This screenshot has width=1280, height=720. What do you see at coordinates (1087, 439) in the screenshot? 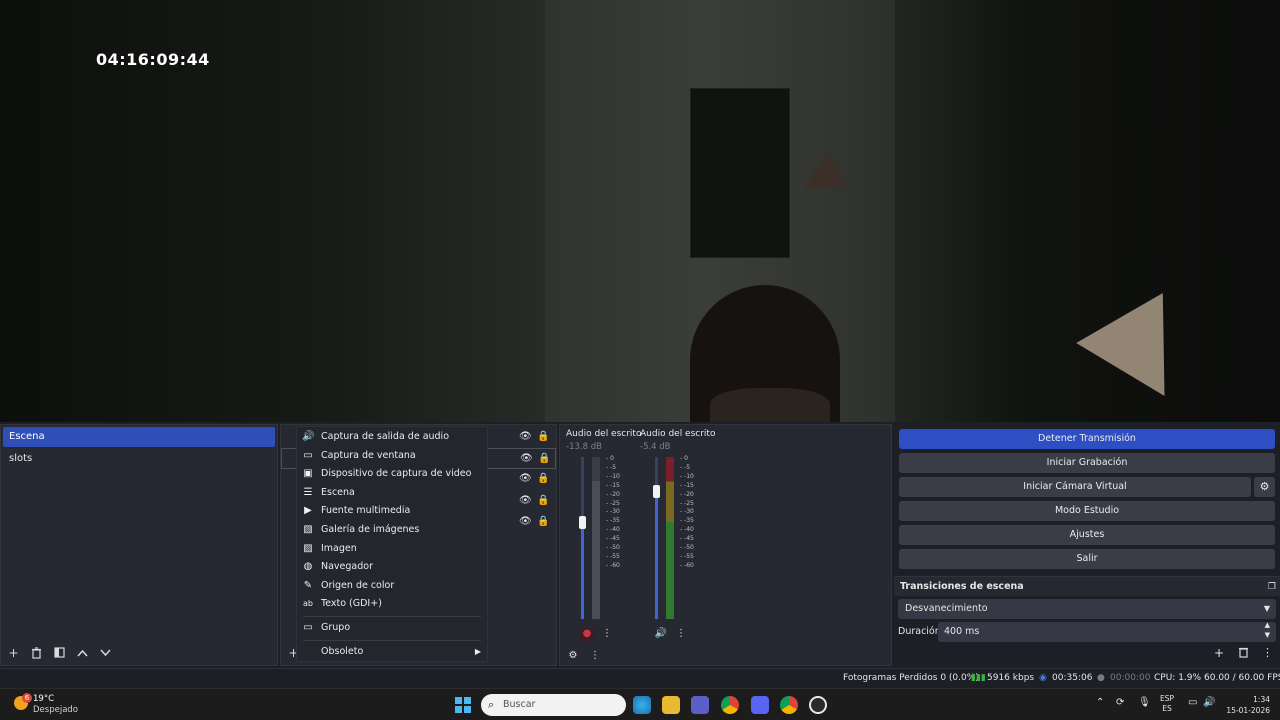
I see `stop-streaming-button: Detener Transmisión` at bounding box center [1087, 439].